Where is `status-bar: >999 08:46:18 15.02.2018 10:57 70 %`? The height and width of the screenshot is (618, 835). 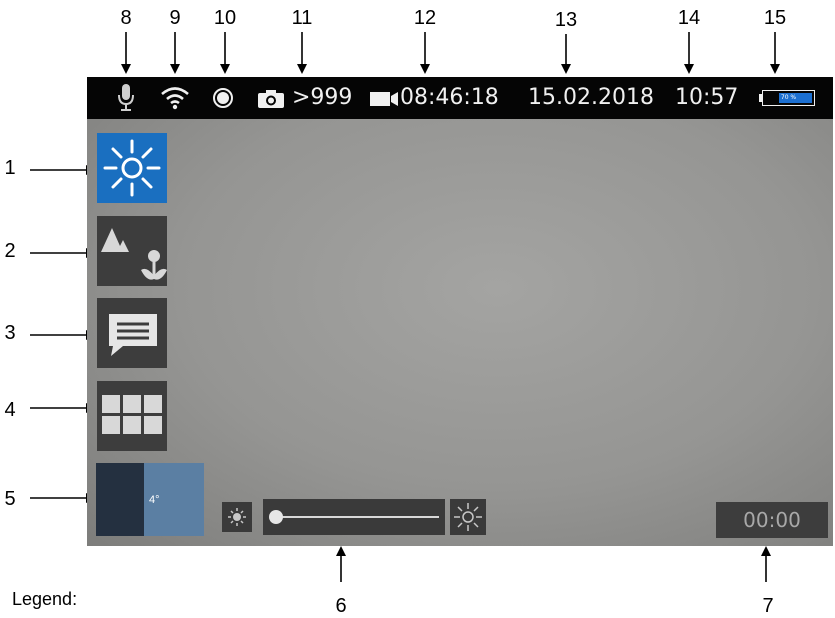 status-bar: >999 08:46:18 15.02.2018 10:57 70 % is located at coordinates (460, 98).